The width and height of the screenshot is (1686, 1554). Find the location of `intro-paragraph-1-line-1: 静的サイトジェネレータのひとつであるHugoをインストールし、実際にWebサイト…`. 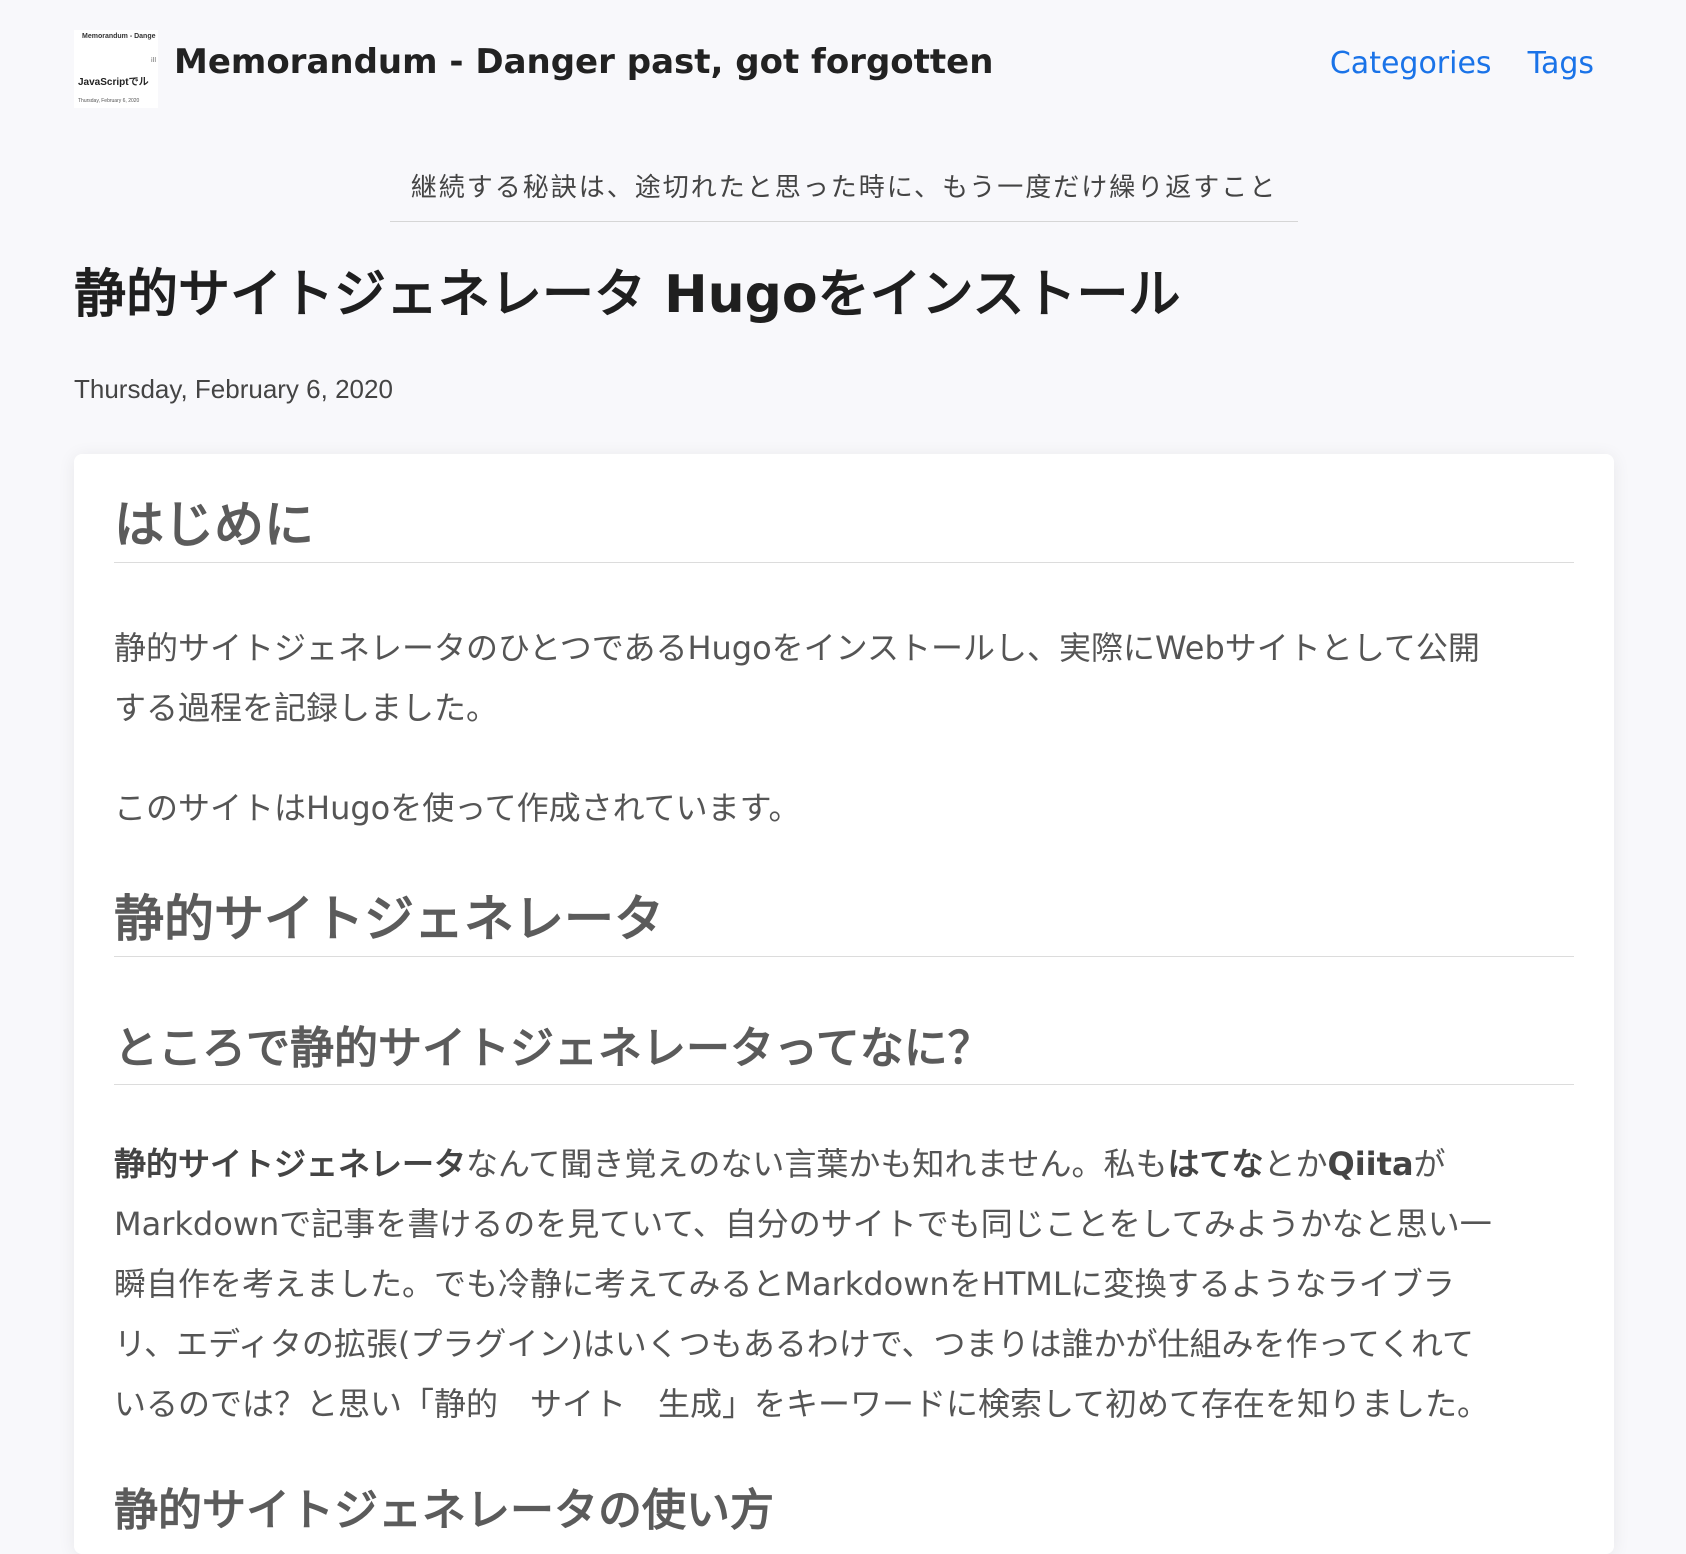

intro-paragraph-1-line-1: 静的サイトジェネレータのひとつであるHugoをインストールし、実際にWebサイト… is located at coordinates (797, 648).